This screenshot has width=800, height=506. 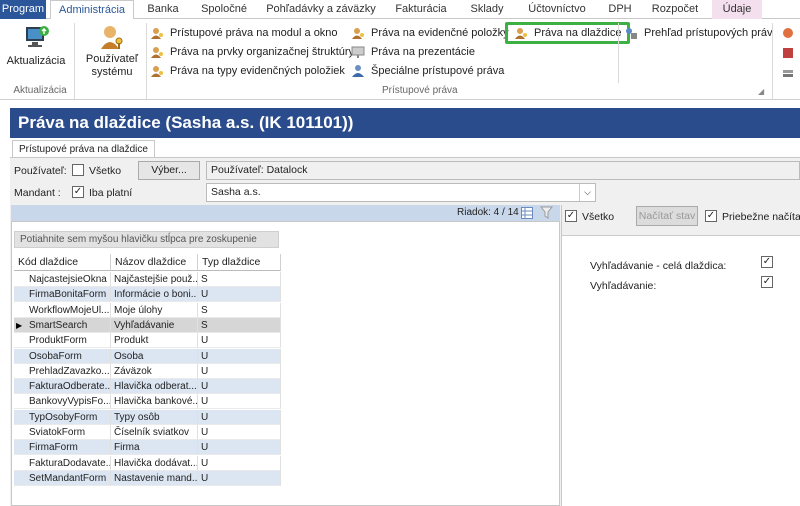 I want to click on table-row: FirmaForm Firma U, so click(x=147, y=448).